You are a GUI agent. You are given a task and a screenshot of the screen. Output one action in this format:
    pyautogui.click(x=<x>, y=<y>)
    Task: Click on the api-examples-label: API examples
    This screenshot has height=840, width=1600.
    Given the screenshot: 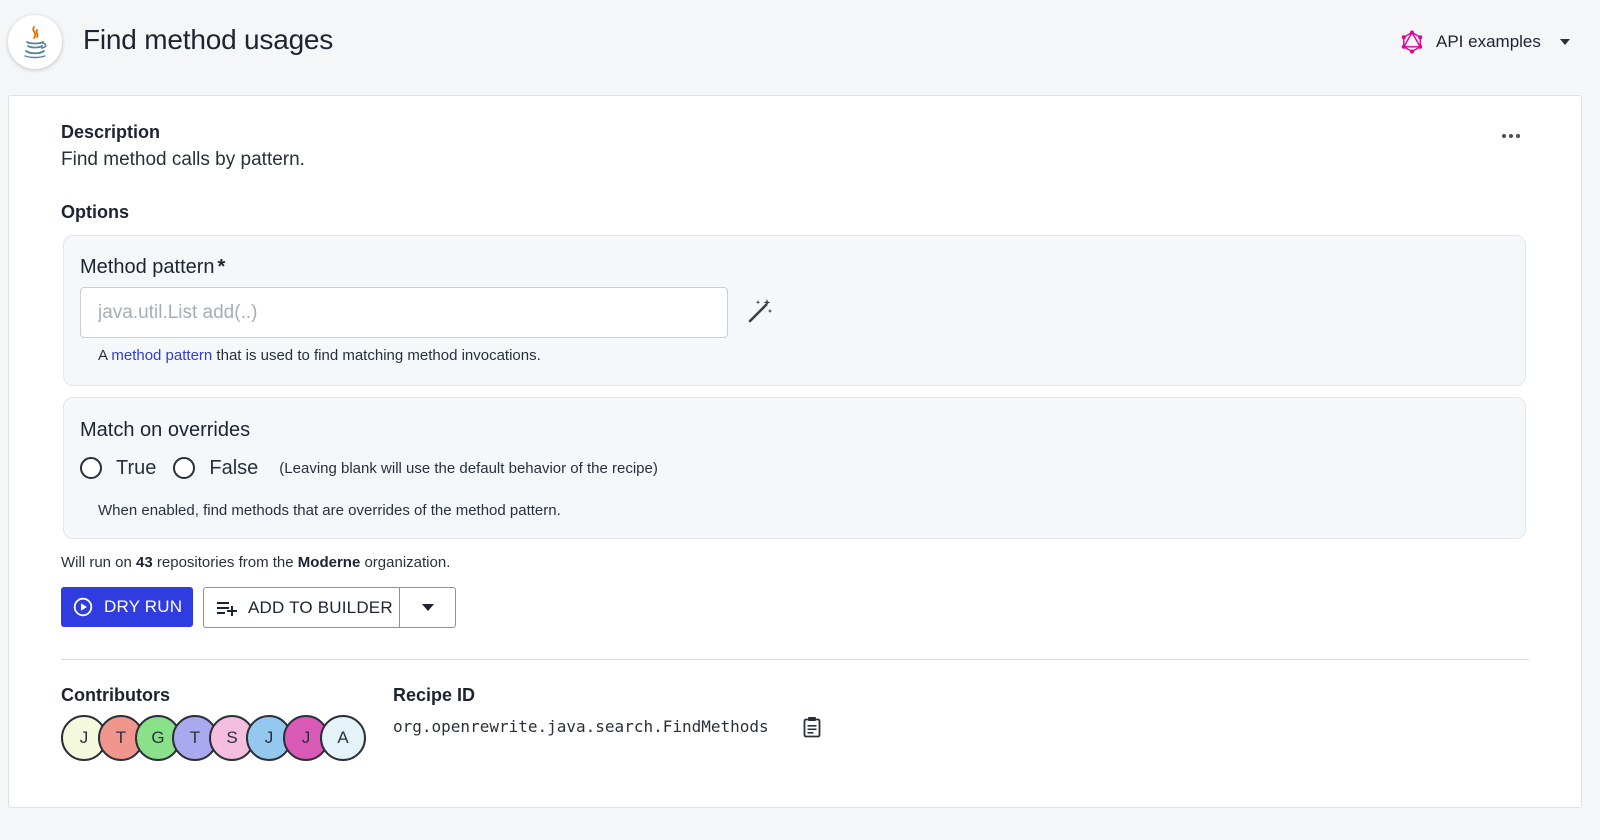 What is the action you would take?
    pyautogui.click(x=1488, y=41)
    